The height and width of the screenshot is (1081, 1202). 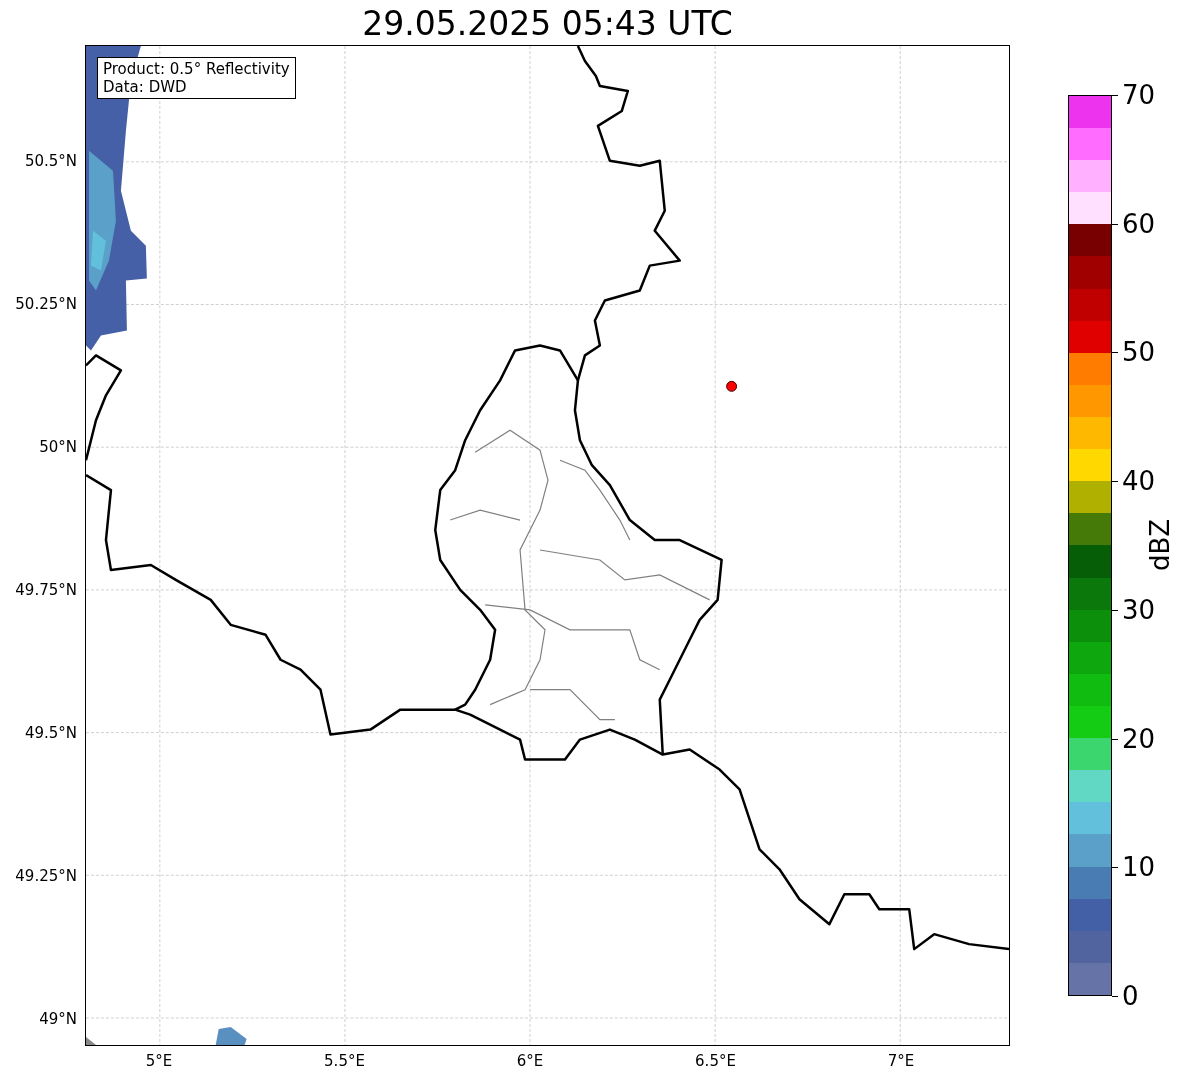 What do you see at coordinates (1139, 95) in the screenshot?
I see `colorbar-tick-label: 70` at bounding box center [1139, 95].